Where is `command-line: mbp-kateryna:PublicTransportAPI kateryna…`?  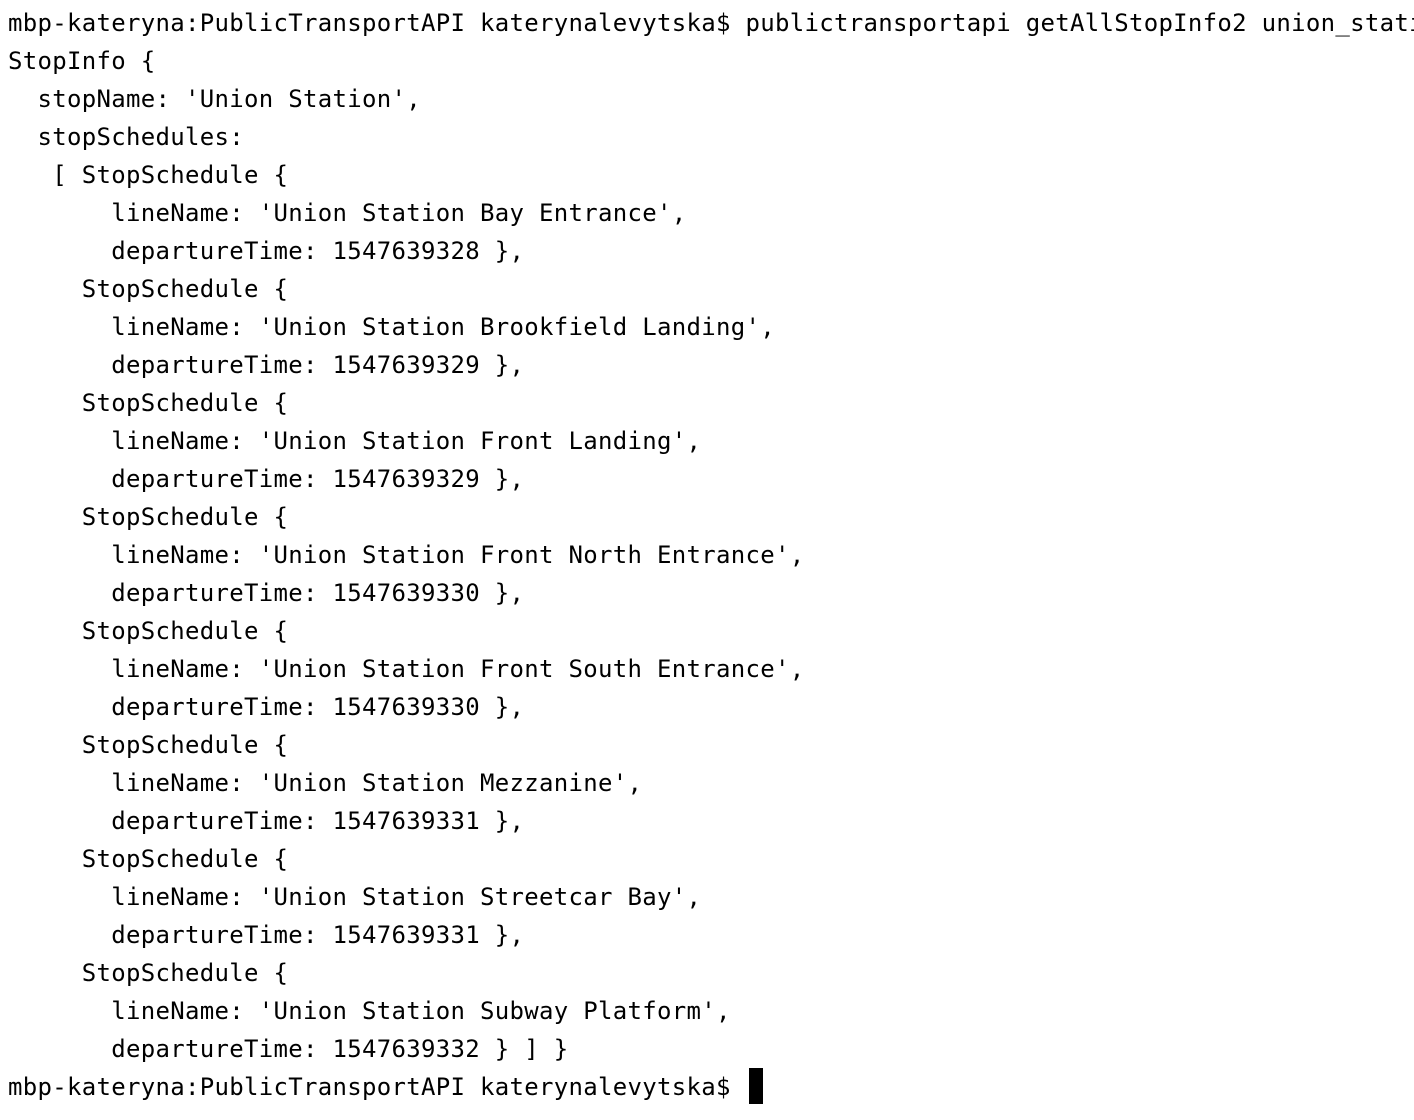
command-line: mbp-kateryna:PublicTransportAPI kateryna… is located at coordinates (711, 23).